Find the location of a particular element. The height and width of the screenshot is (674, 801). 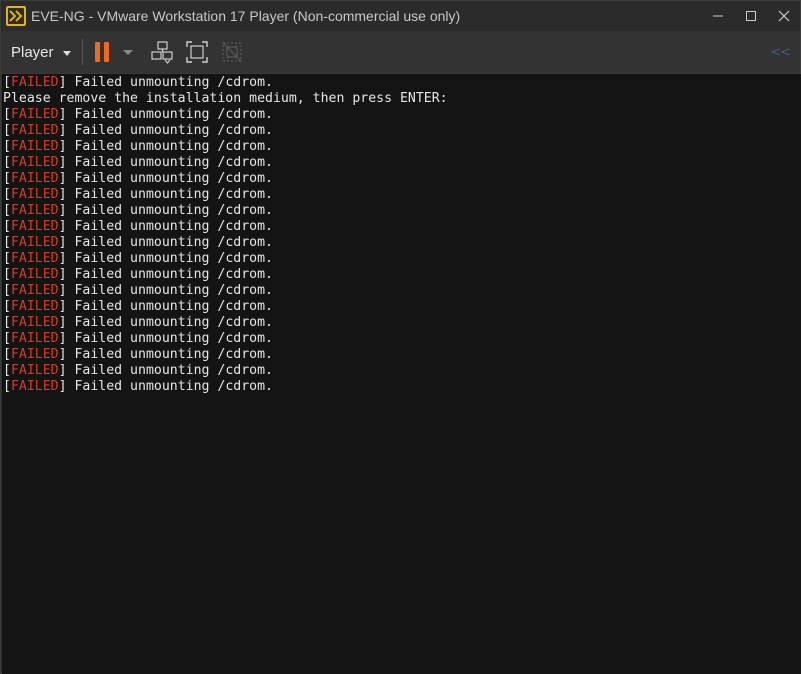

close-icon is located at coordinates (783, 16).